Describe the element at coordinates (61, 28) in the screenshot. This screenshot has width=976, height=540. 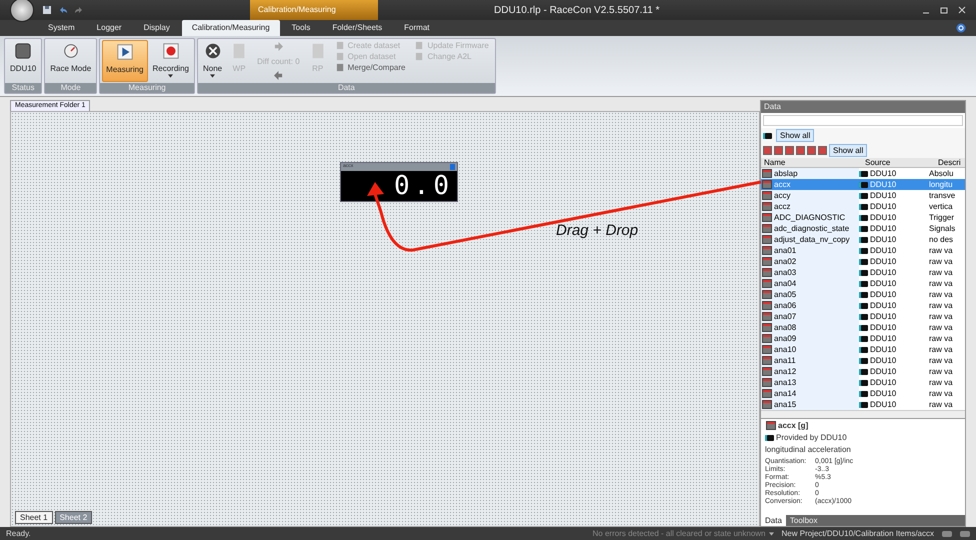
I see `ribbon-tab: System` at that location.